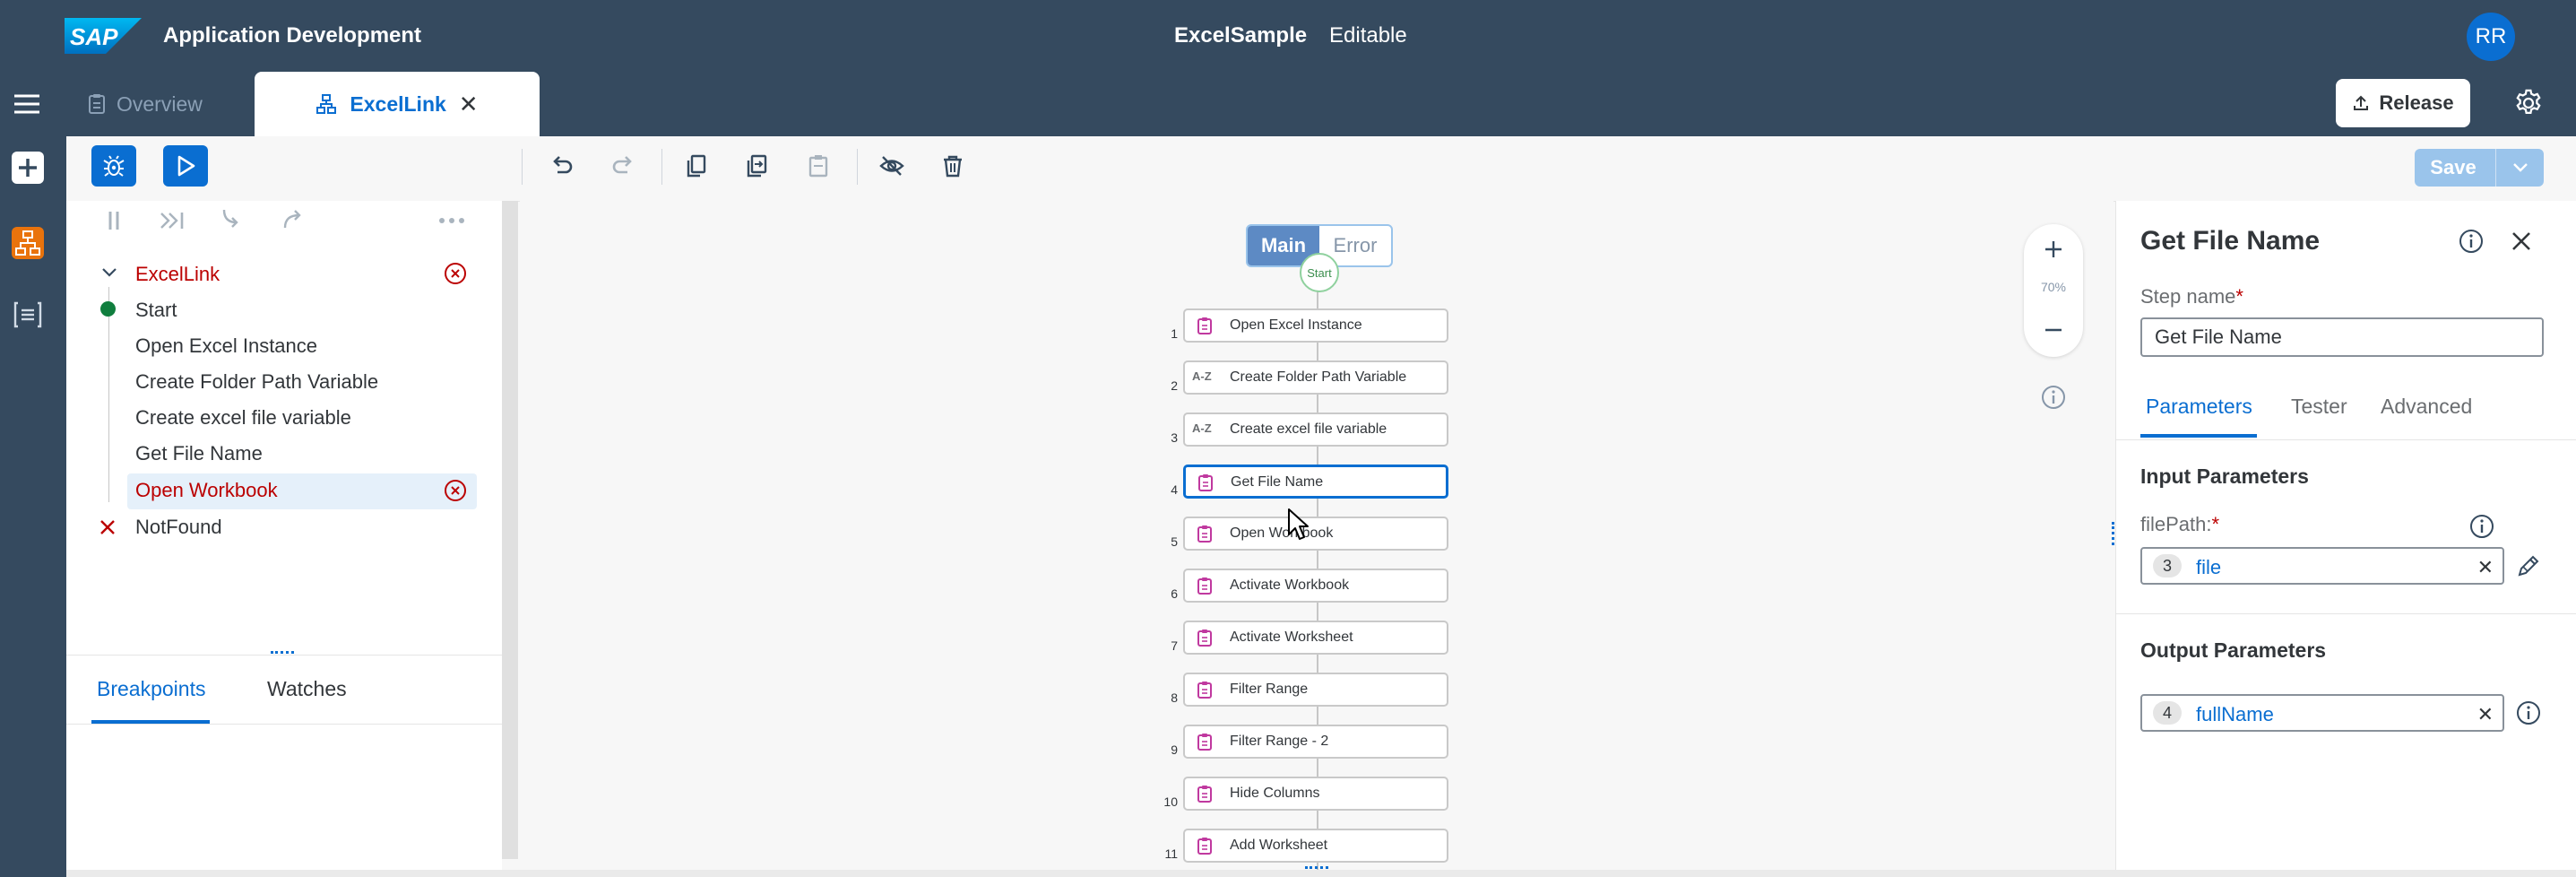 Image resolution: width=2576 pixels, height=877 pixels. Describe the element at coordinates (1174, 385) in the screenshot. I see `step-number: 2` at that location.